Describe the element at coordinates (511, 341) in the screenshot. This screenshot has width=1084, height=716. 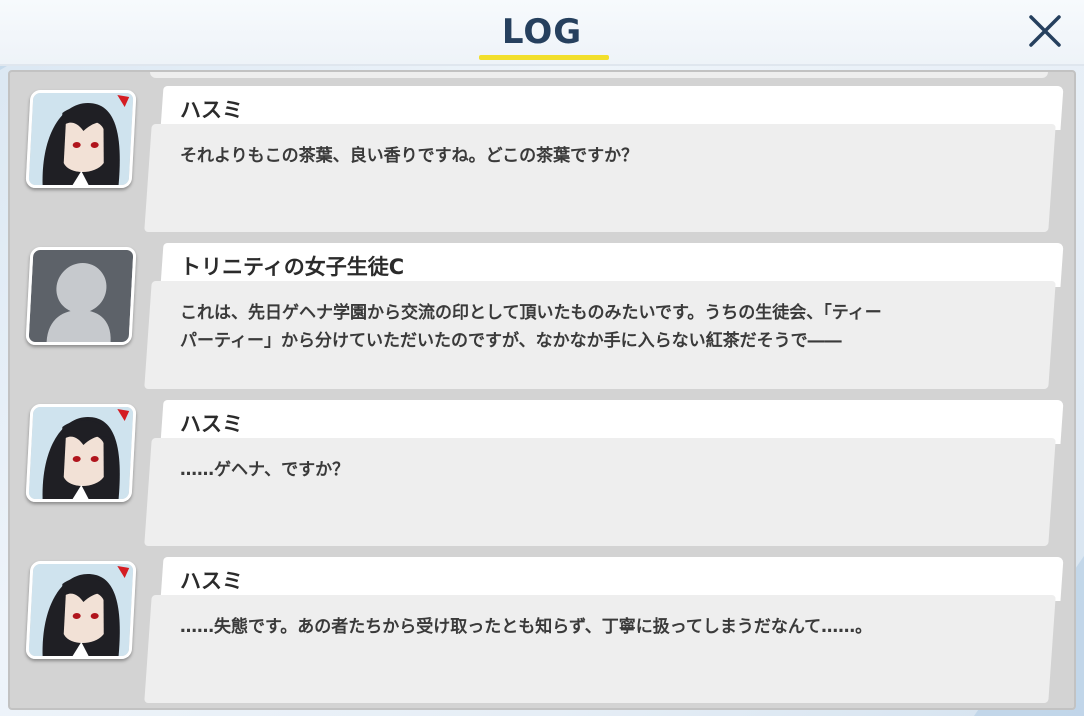
I see `dialogue-line: パーティー」から分けていただいたのですが、なかなか手に入らない紅茶だそうで――` at that location.